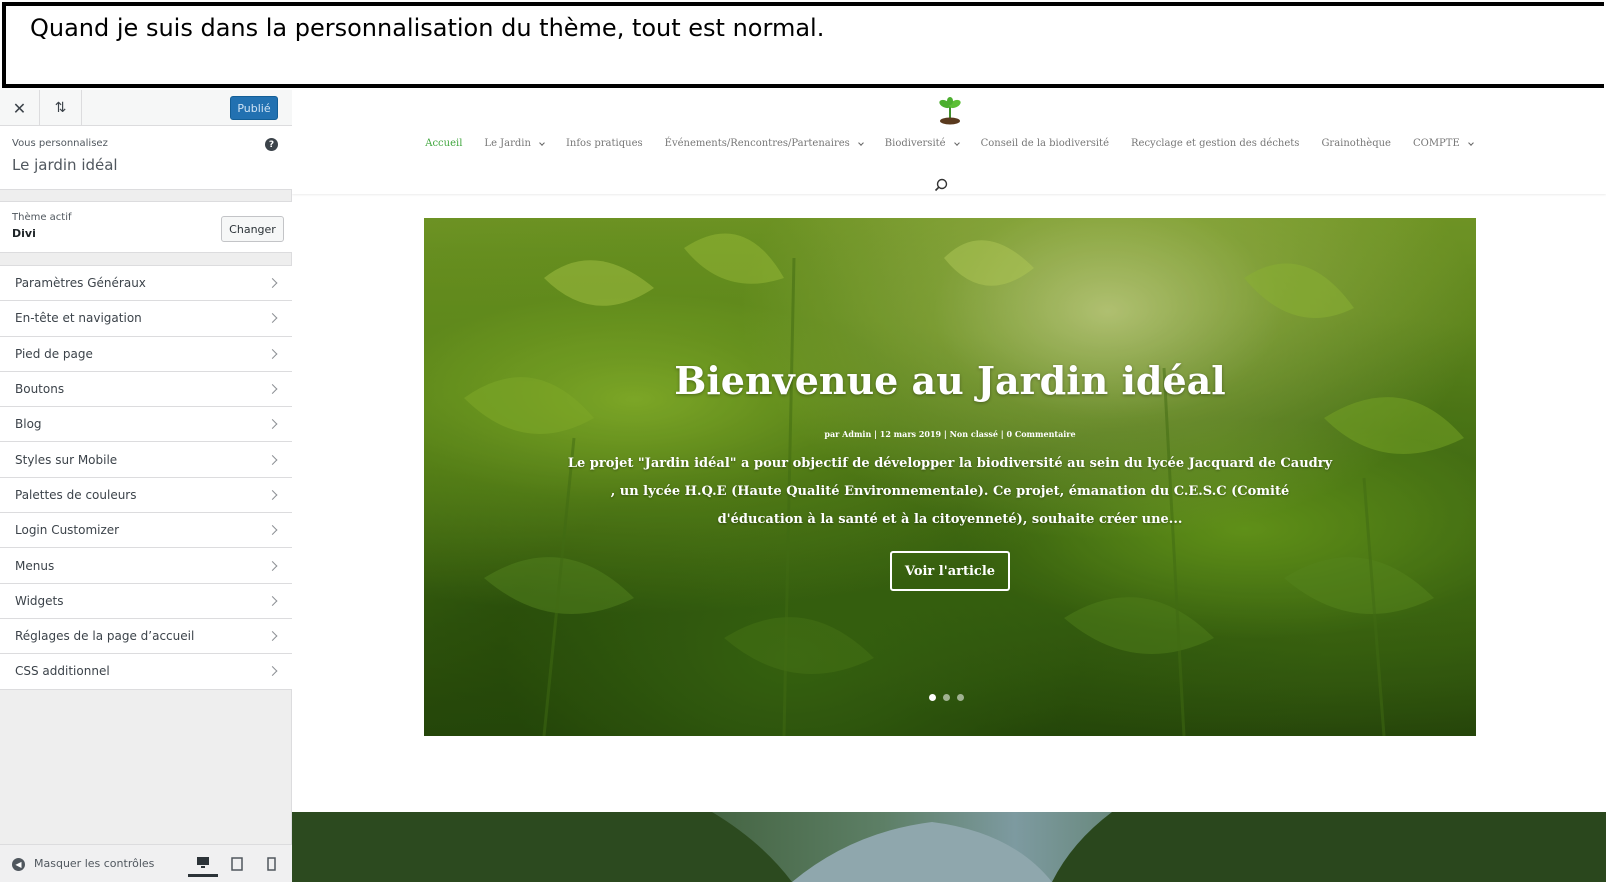 The height and width of the screenshot is (882, 1606). I want to click on hide-controls-button: Masquer les contrôles, so click(94, 863).